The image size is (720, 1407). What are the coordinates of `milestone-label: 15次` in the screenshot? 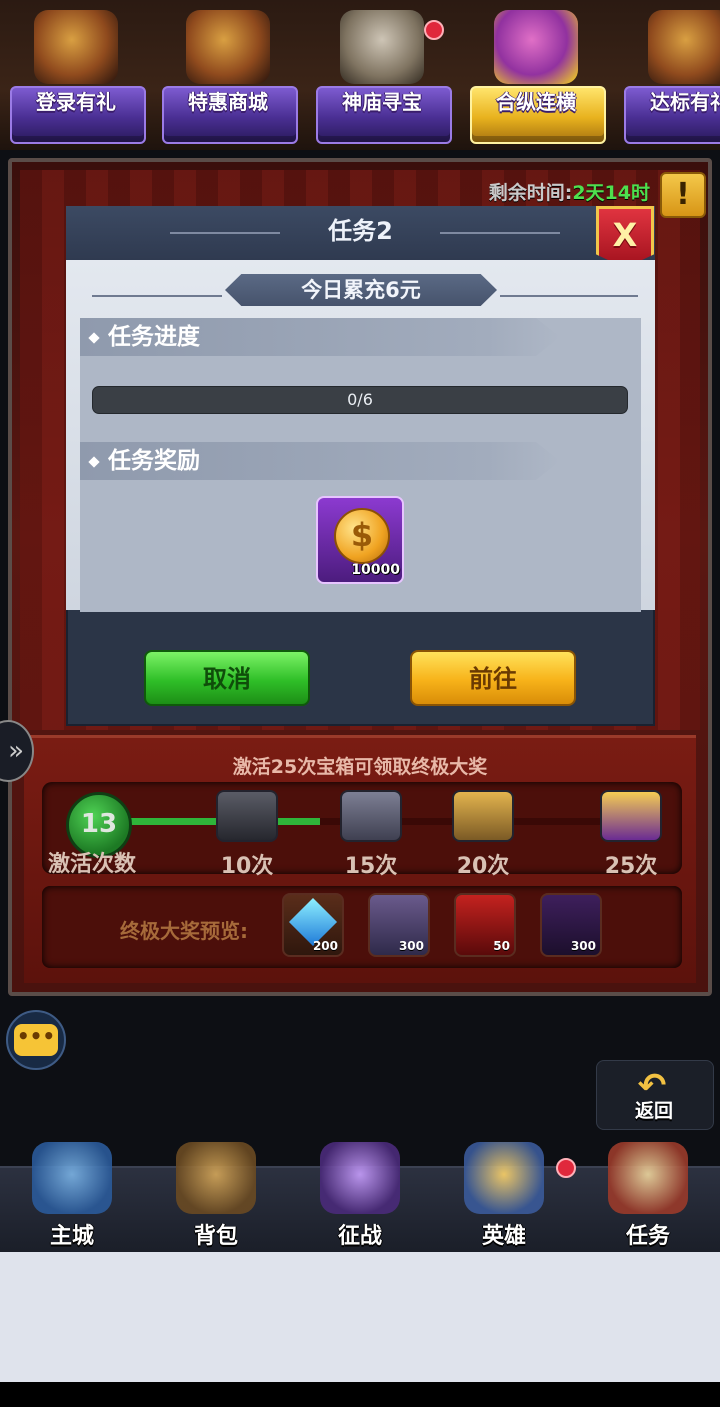 It's located at (371, 866).